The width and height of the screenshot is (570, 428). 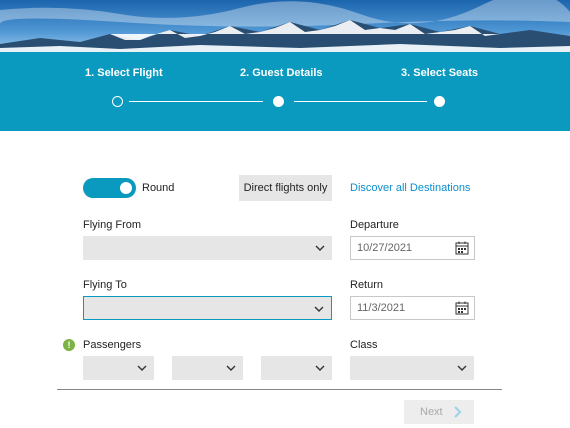 What do you see at coordinates (367, 285) in the screenshot?
I see `return-label: Return` at bounding box center [367, 285].